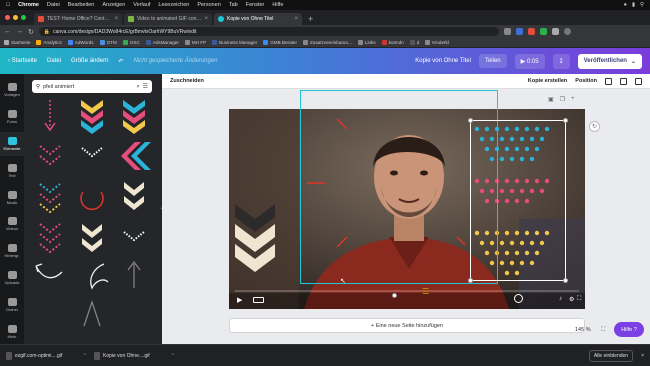 Image resolution: width=650 pixels, height=366 pixels. I want to click on menu-item: Hilfe, so click(277, 5).